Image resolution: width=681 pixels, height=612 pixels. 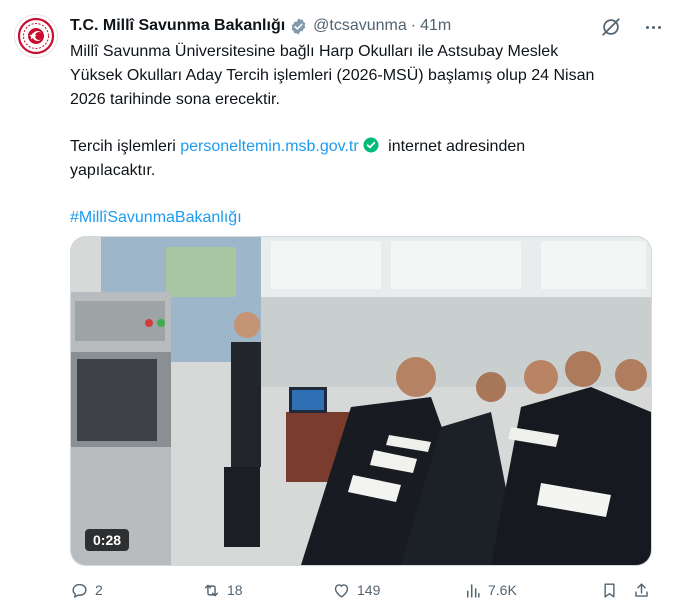 I want to click on like-button: 149, so click(x=356, y=590).